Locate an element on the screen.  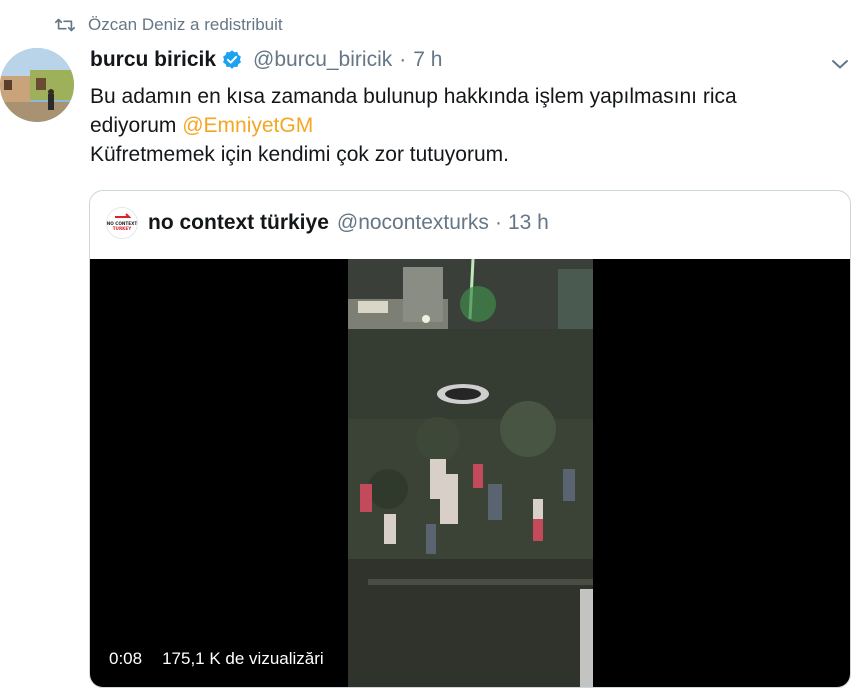
tweet-header: burcu biricik @burcu_biricik · 7 h is located at coordinates (266, 60).